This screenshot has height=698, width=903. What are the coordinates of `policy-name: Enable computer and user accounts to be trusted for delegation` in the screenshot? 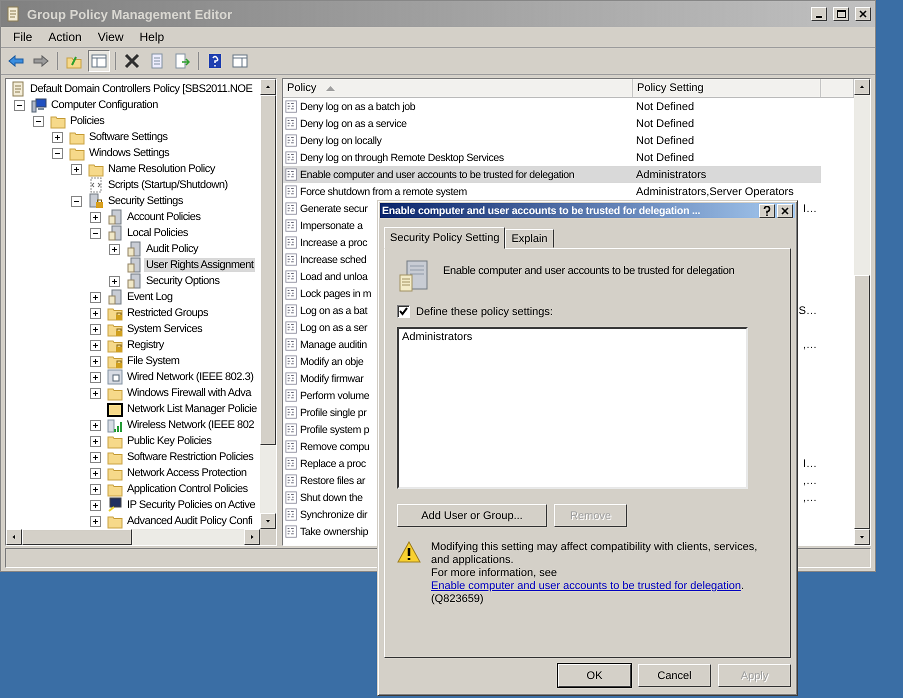 It's located at (437, 174).